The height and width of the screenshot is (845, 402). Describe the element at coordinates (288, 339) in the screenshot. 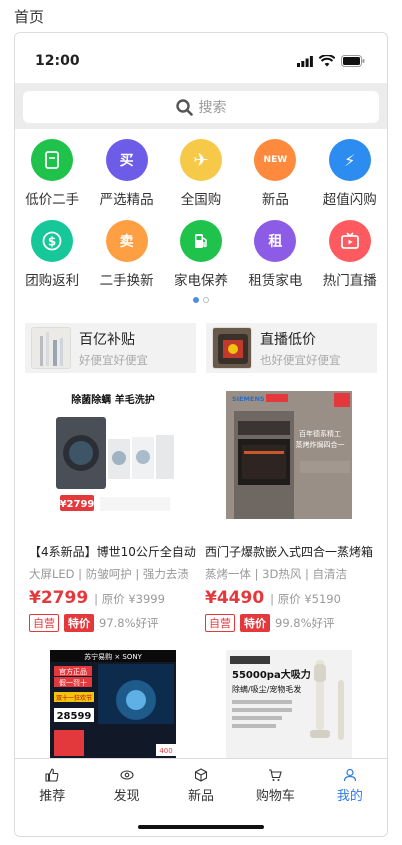

I see `promo-title: 直播低价` at that location.